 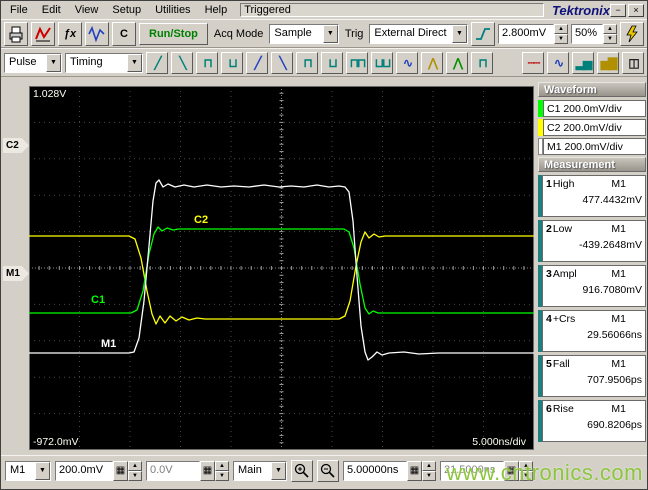 I want to click on fall-edge-icon: ╲, so click(x=182, y=62).